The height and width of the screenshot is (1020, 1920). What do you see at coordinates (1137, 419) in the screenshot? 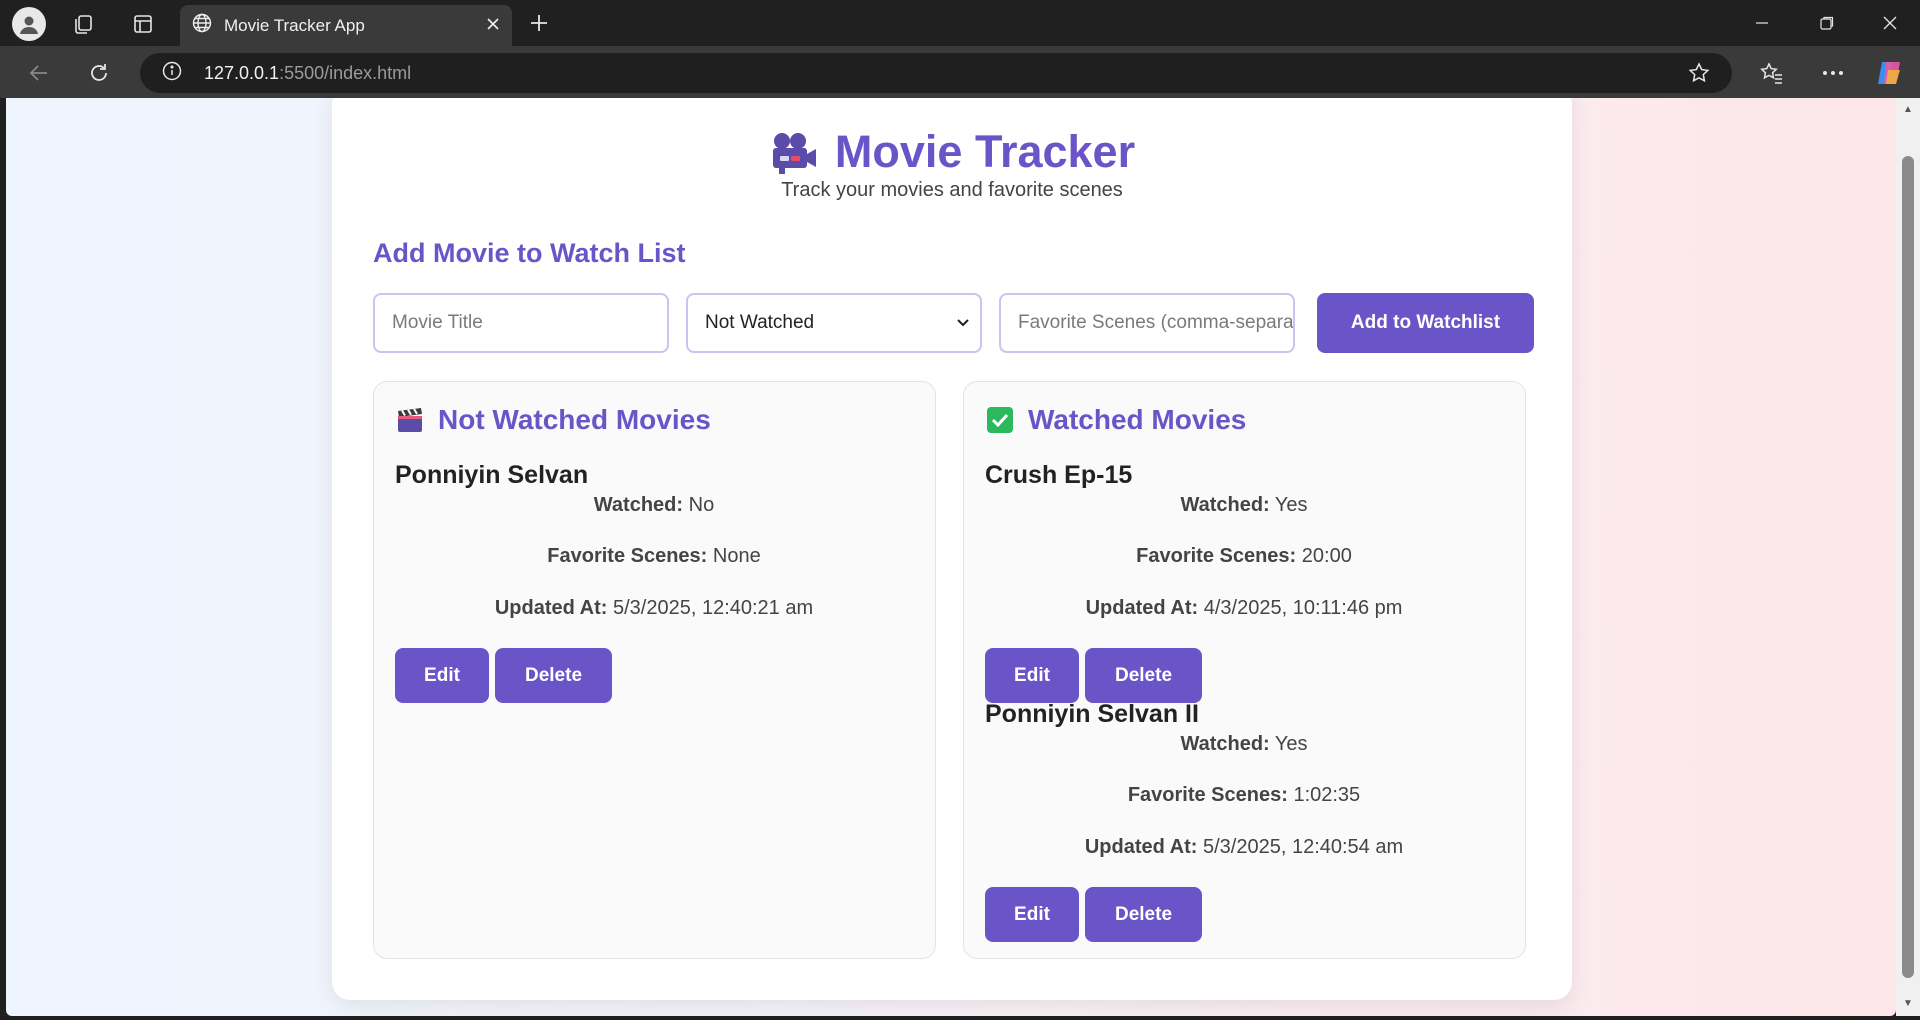
I see `watched-title: Watched Movies` at bounding box center [1137, 419].